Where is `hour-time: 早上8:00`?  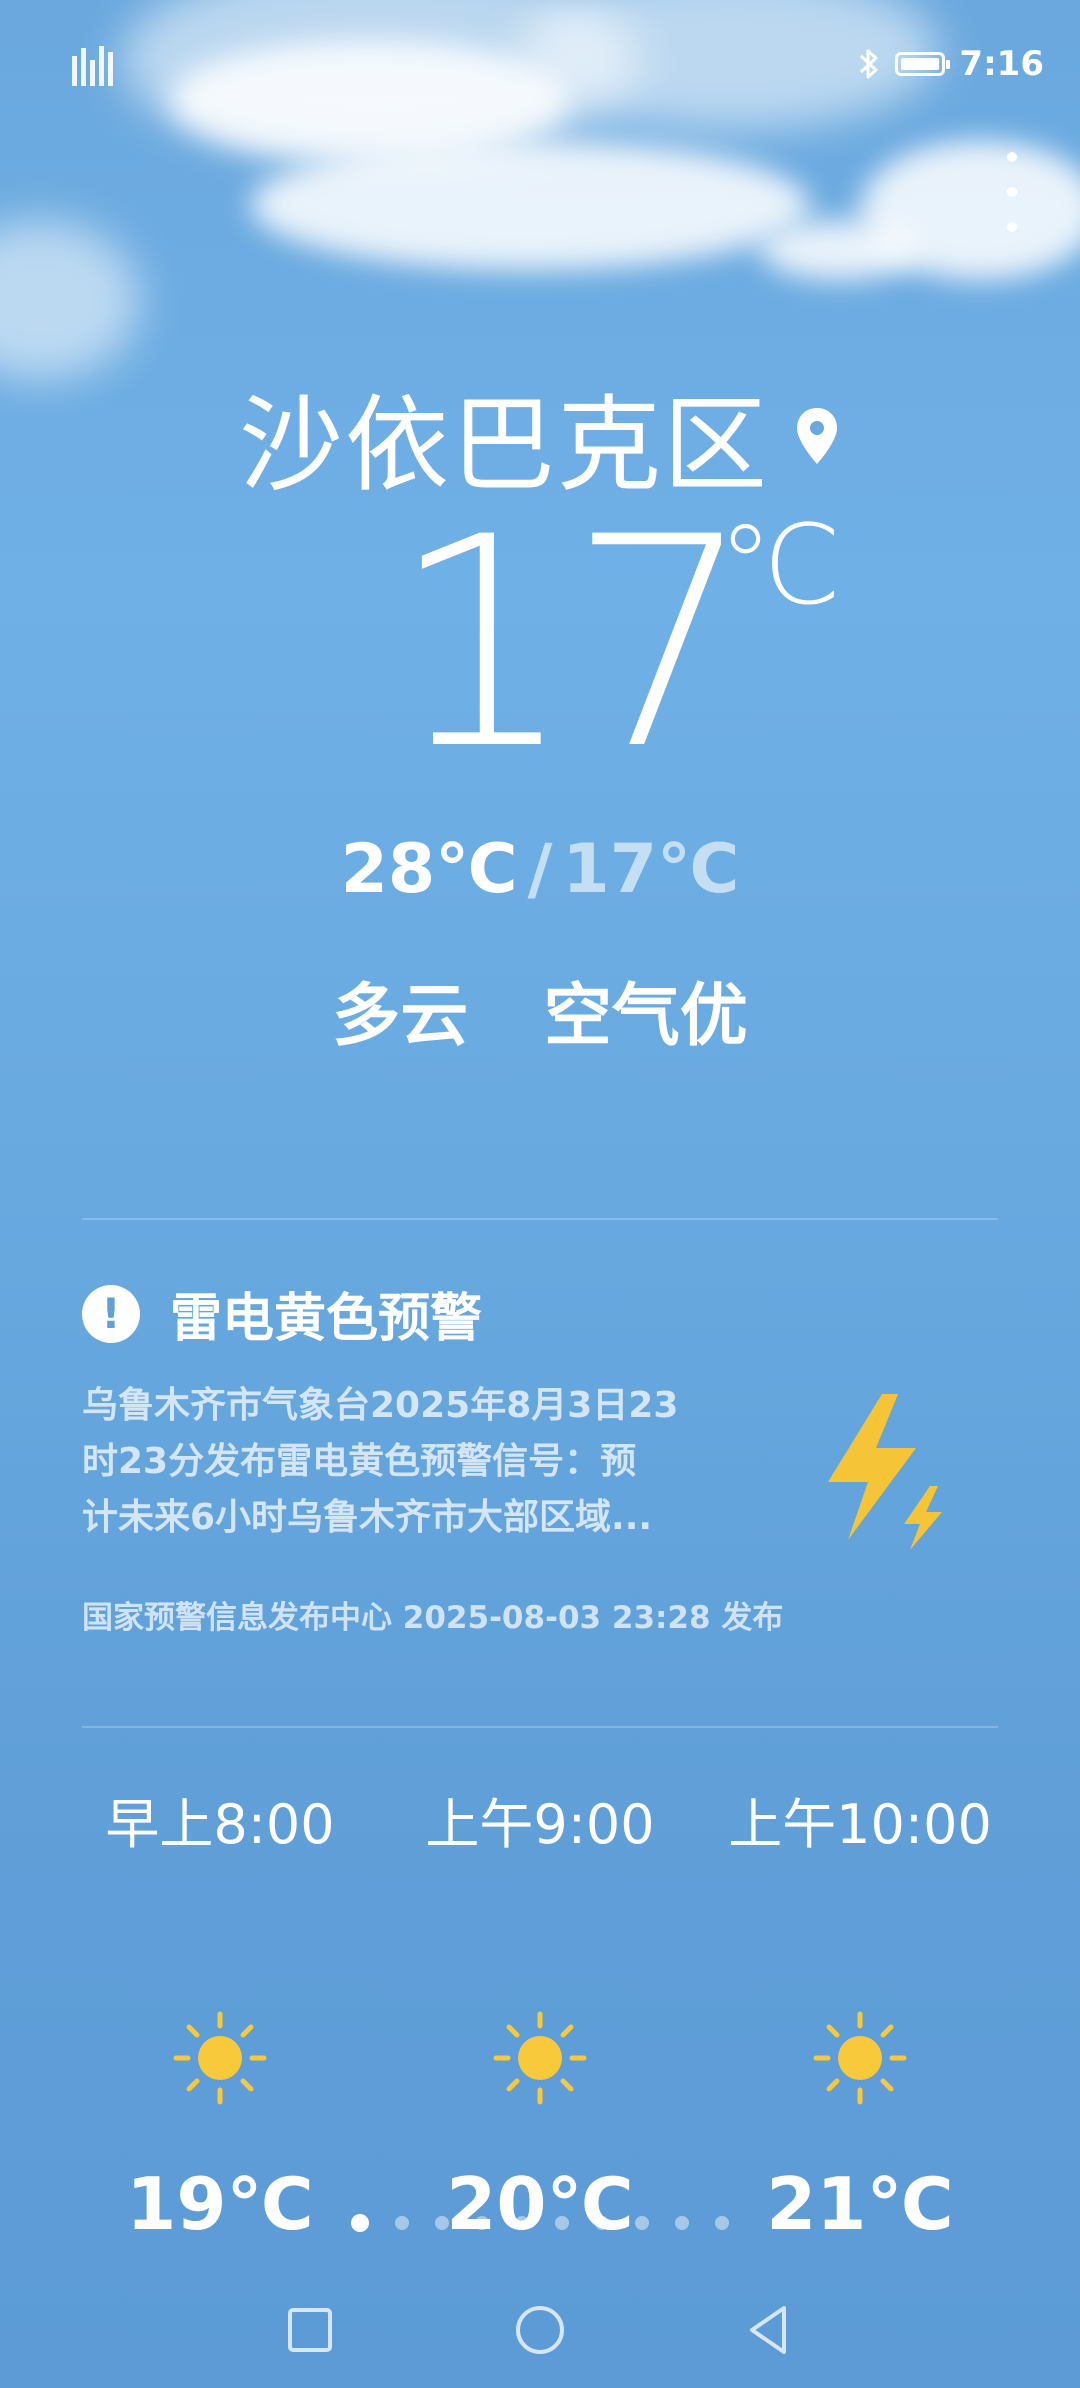
hour-time: 早上8:00 is located at coordinates (220, 1824).